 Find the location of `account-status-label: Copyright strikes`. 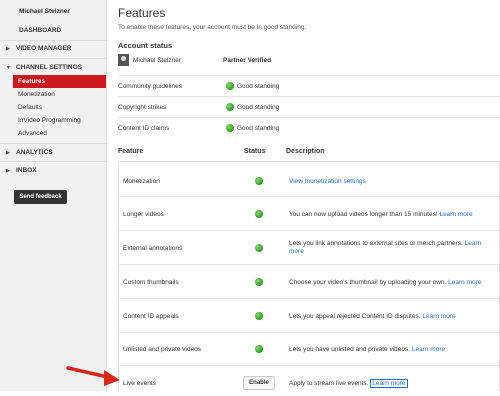

account-status-label: Copyright strikes is located at coordinates (142, 107).